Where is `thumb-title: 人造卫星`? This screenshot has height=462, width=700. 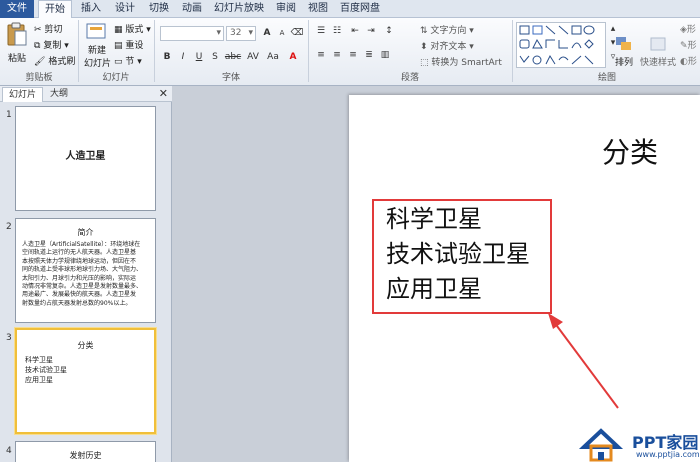
thumb-title: 人造卫星 is located at coordinates (85, 156).